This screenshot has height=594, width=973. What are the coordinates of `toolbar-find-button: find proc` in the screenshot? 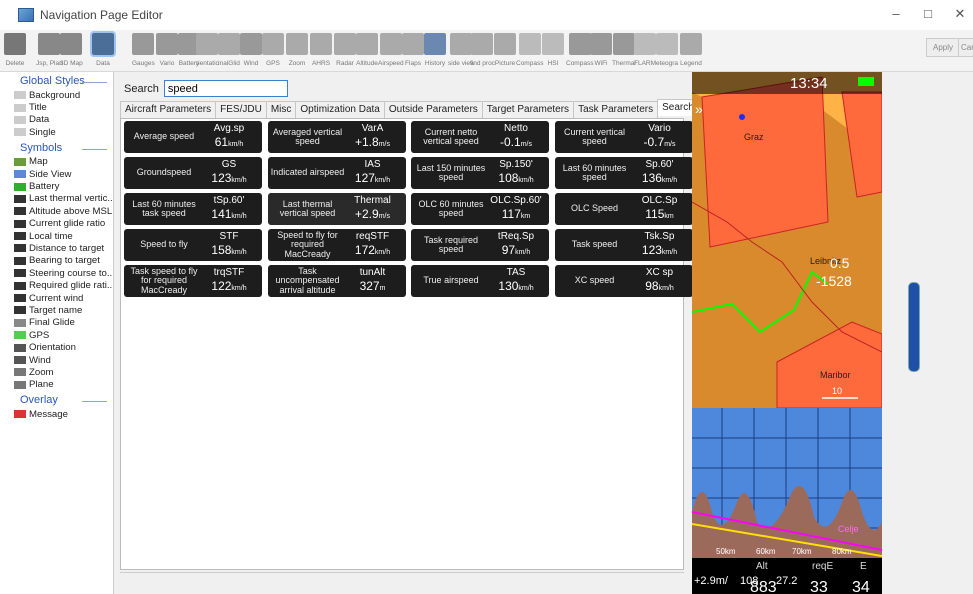 It's located at (482, 50).